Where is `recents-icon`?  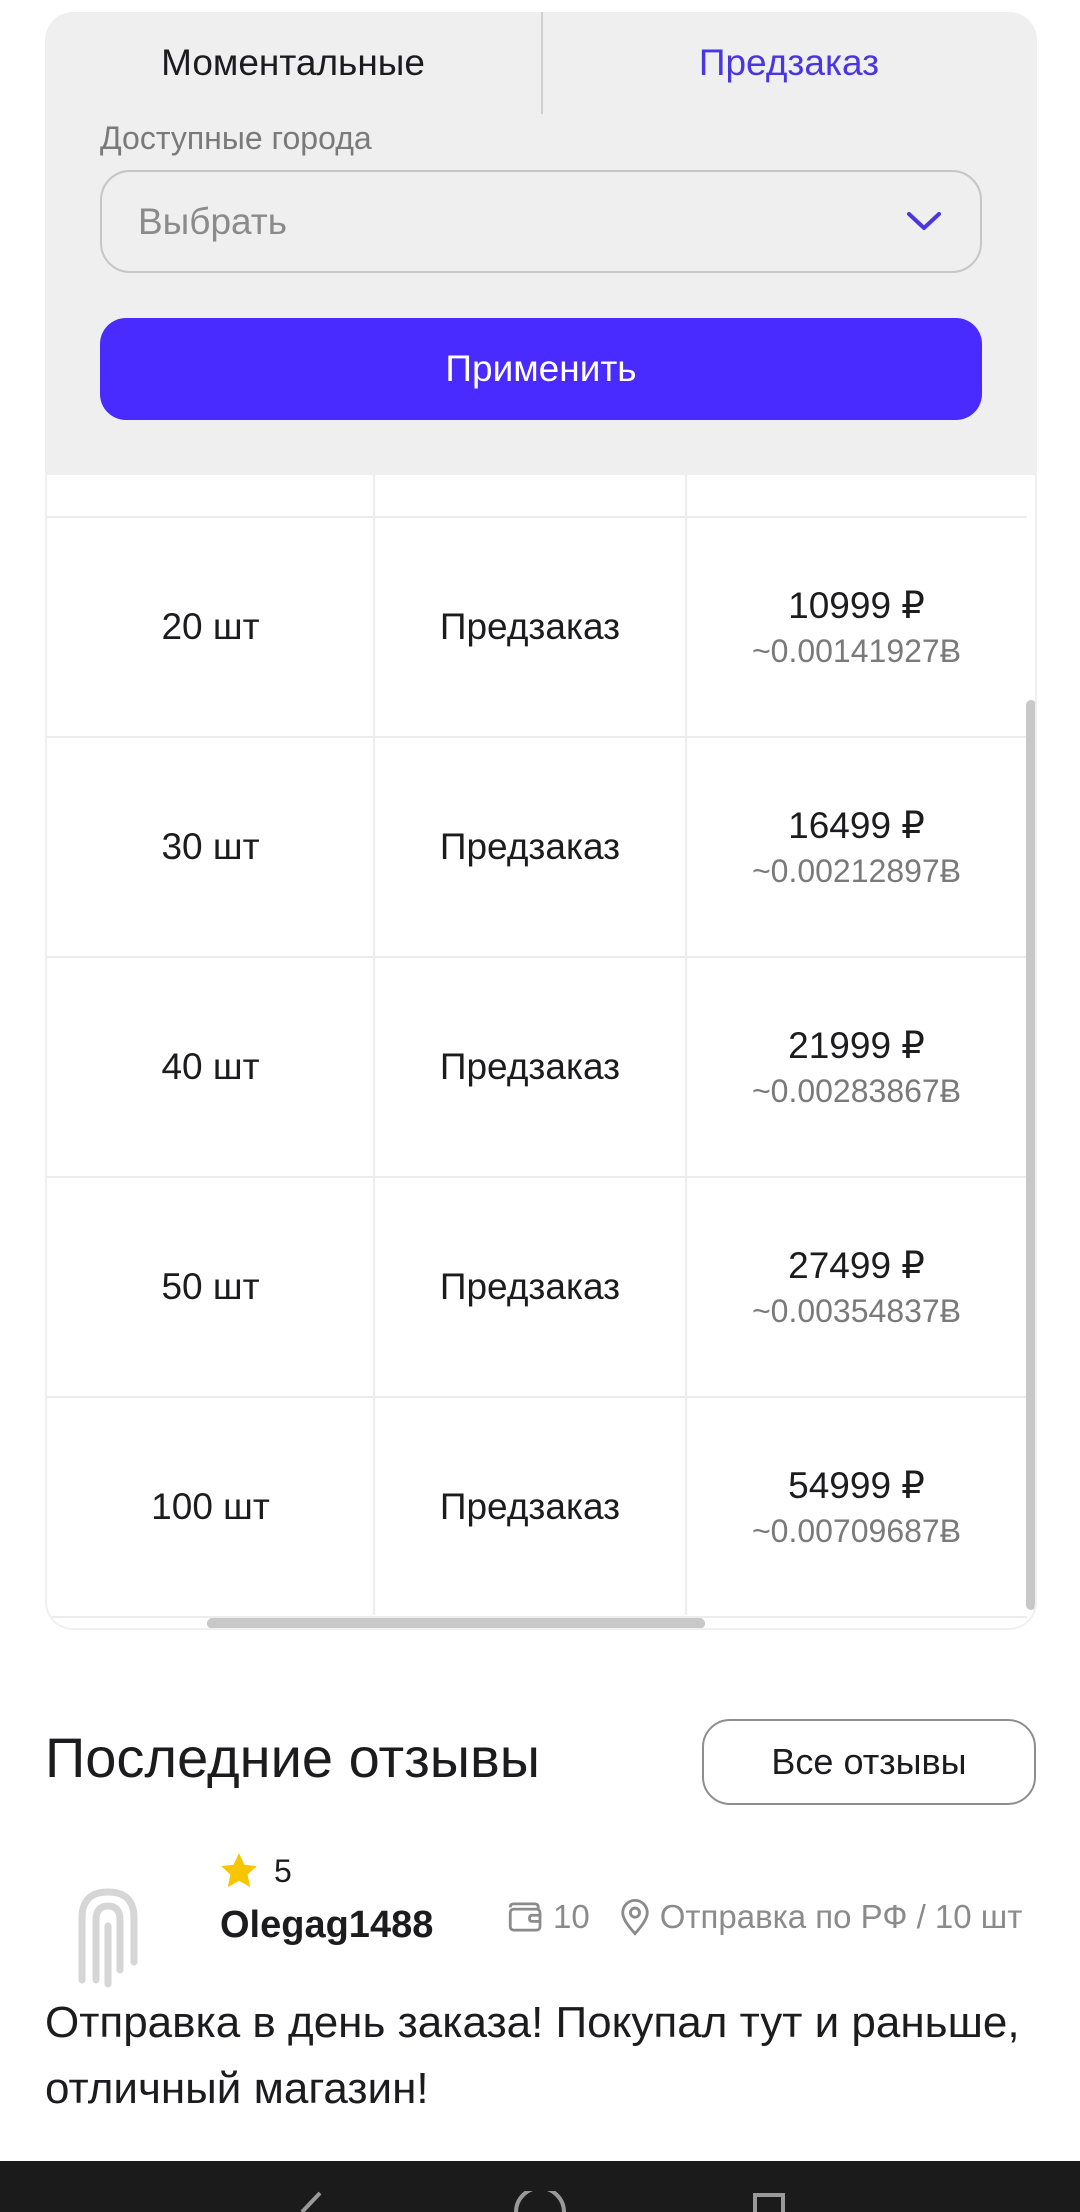 recents-icon is located at coordinates (769, 2201).